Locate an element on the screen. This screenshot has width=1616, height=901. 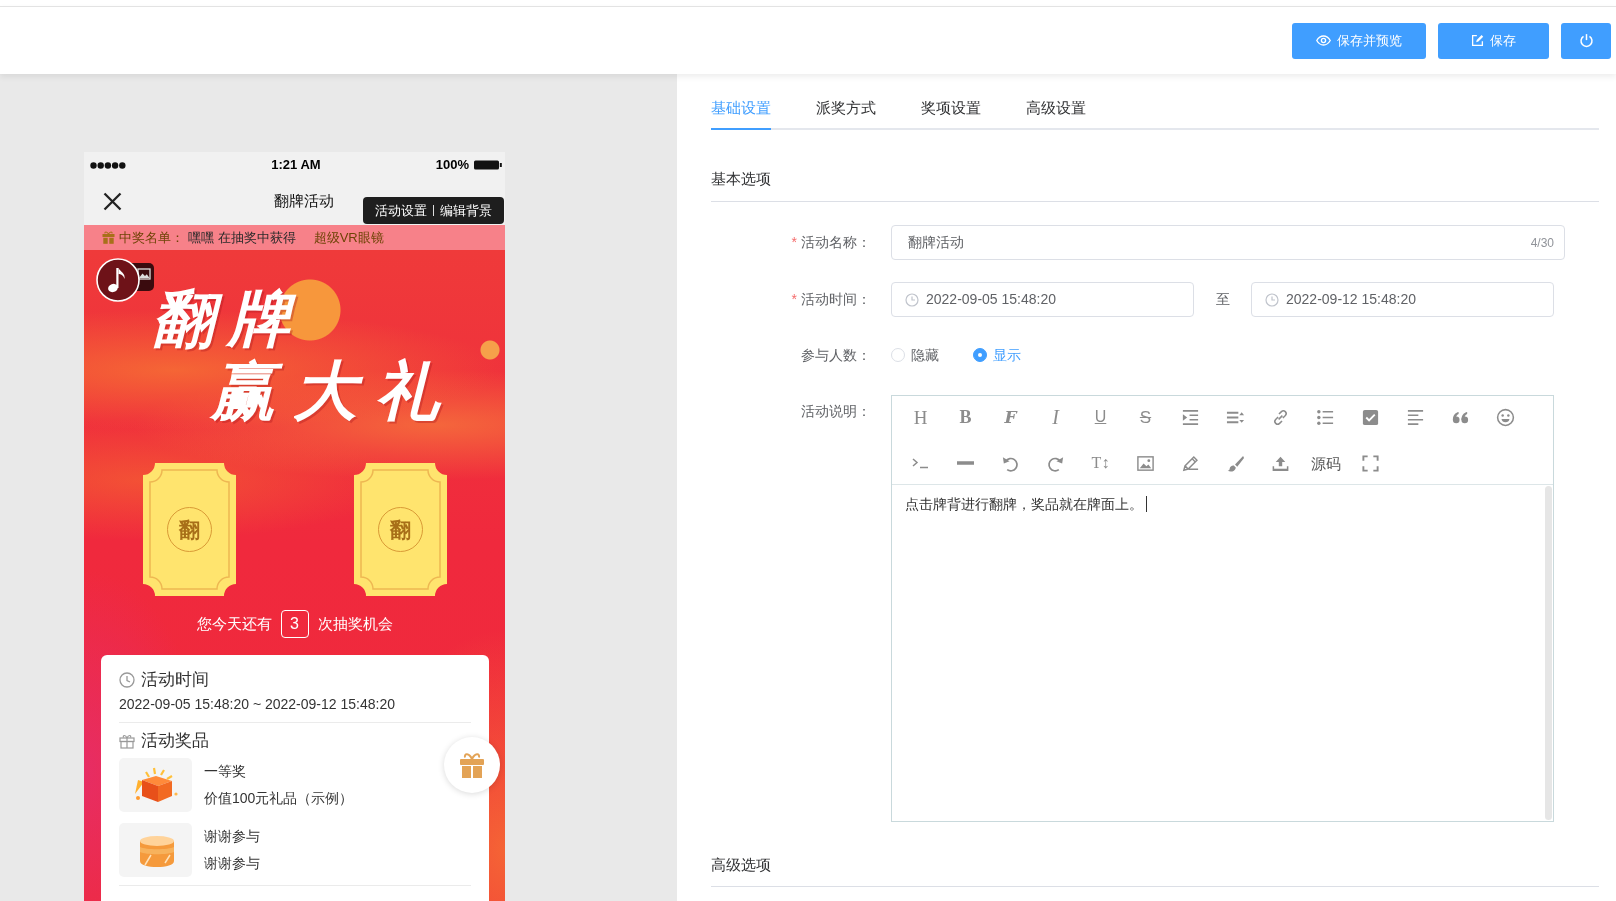
section-title: 活动奖品 is located at coordinates (175, 741).